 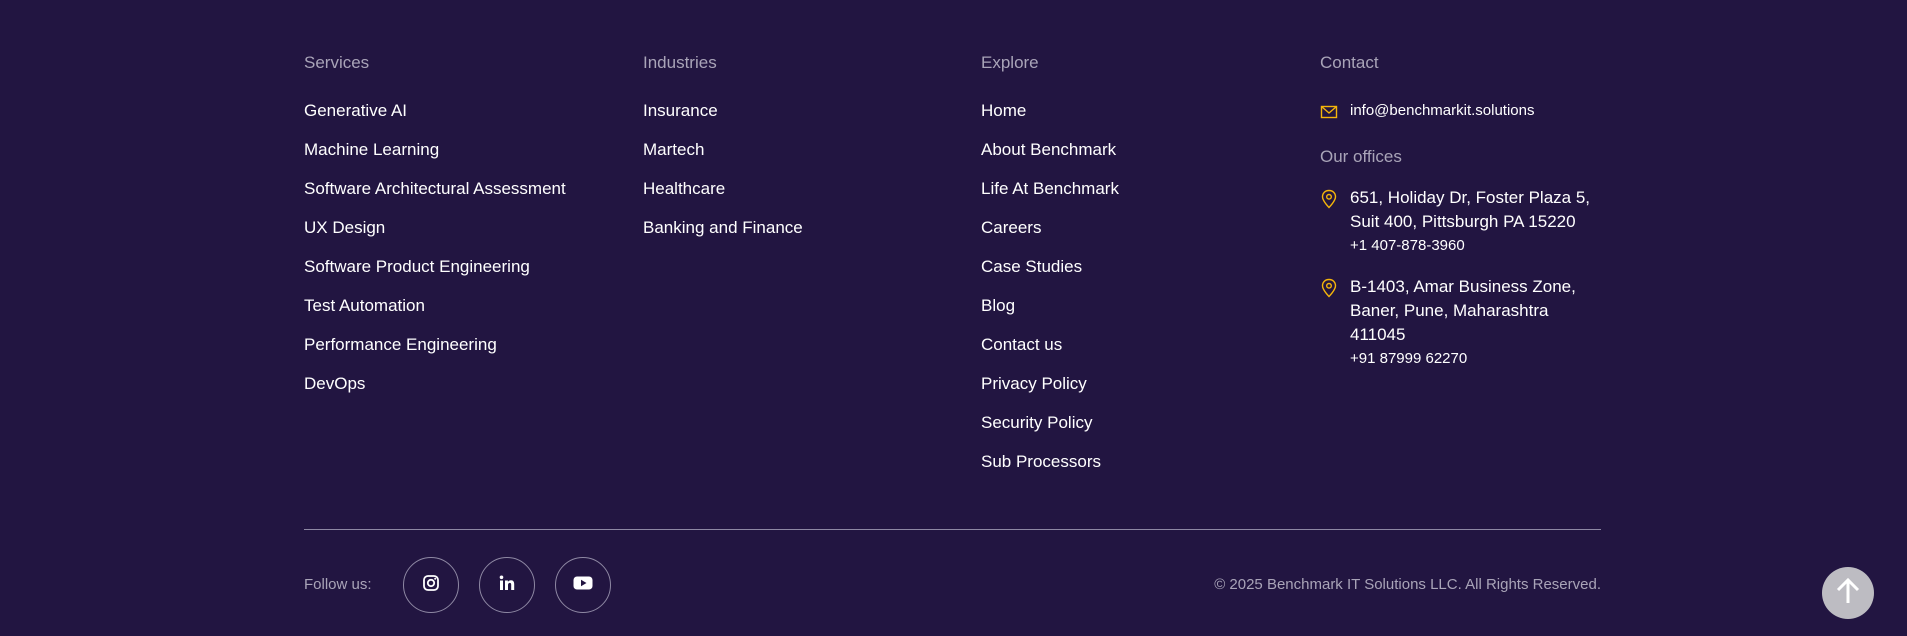 I want to click on arrow-up-icon, so click(x=1848, y=593).